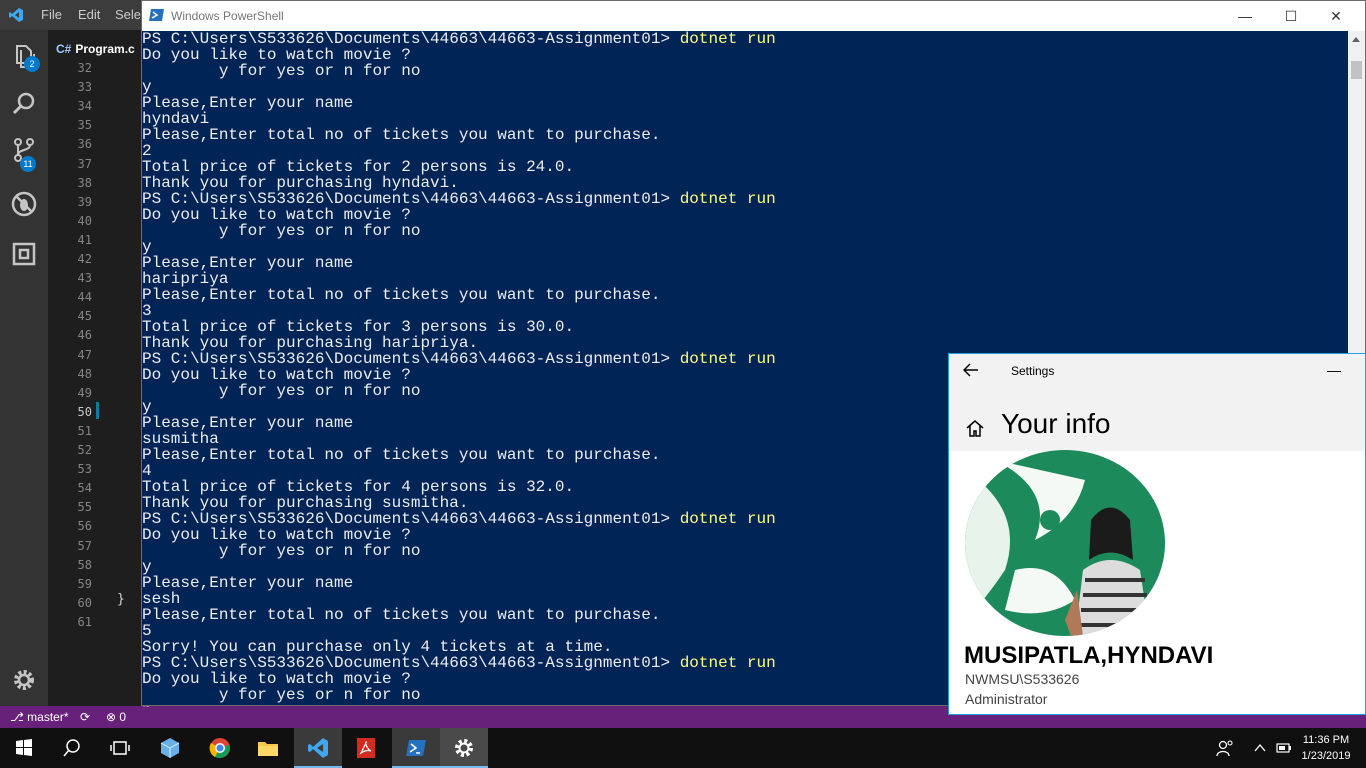 Image resolution: width=1366 pixels, height=768 pixels. I want to click on avatar, so click(1065, 543).